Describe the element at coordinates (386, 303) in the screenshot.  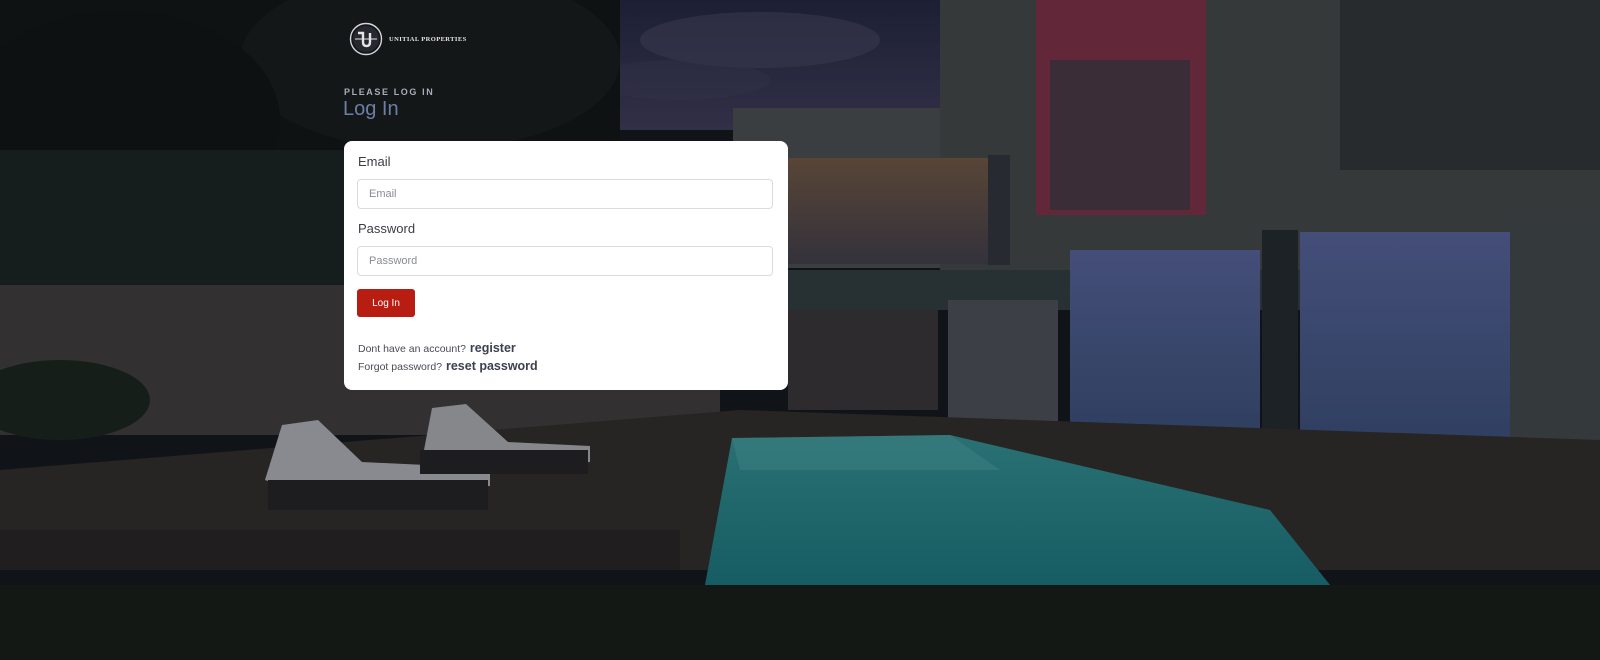
I see `login-button: Log In` at that location.